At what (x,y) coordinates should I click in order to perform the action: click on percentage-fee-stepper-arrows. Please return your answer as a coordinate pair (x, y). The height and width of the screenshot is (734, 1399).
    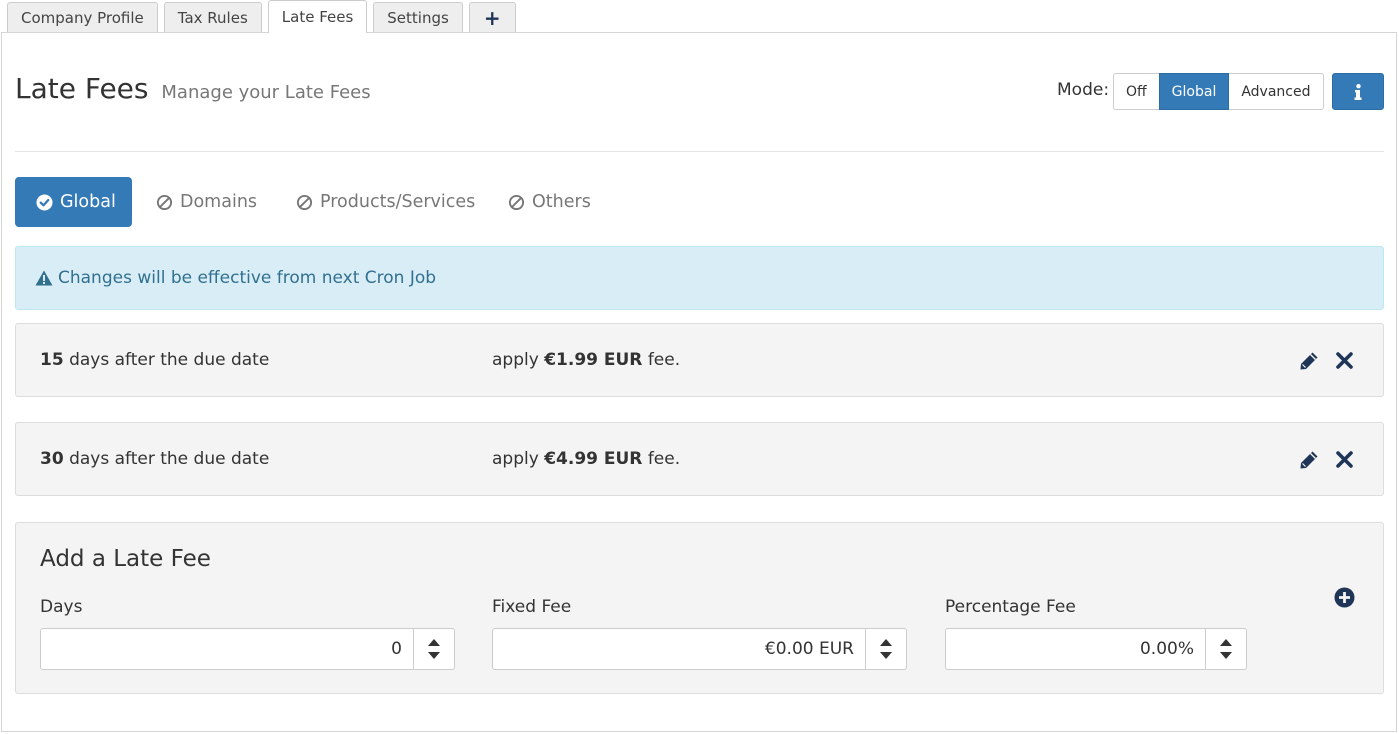
    Looking at the image, I should click on (1225, 649).